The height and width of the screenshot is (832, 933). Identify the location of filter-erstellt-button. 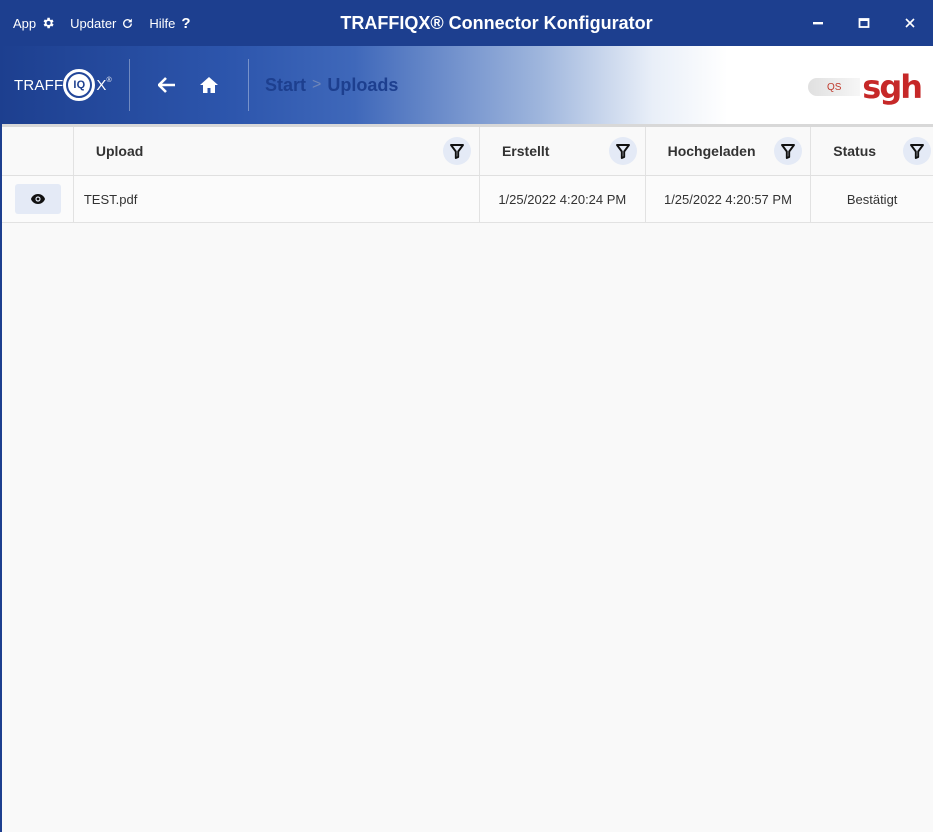
(622, 151).